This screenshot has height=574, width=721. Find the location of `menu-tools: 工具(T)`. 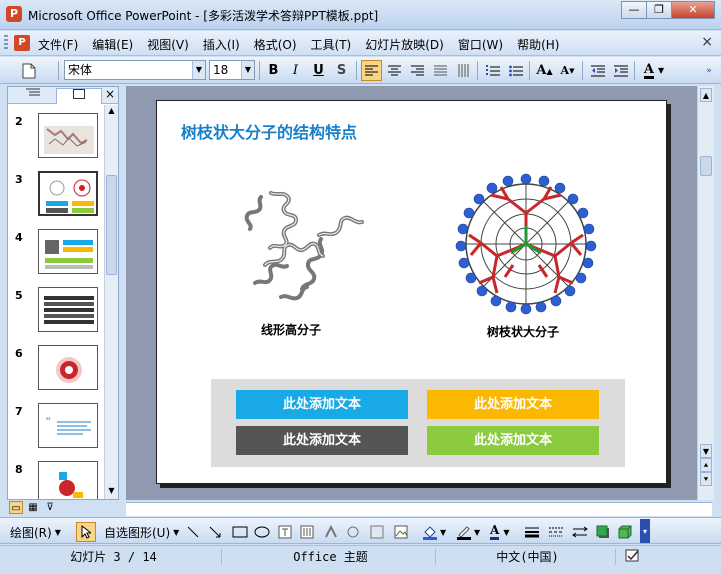

menu-tools: 工具(T) is located at coordinates (331, 44).